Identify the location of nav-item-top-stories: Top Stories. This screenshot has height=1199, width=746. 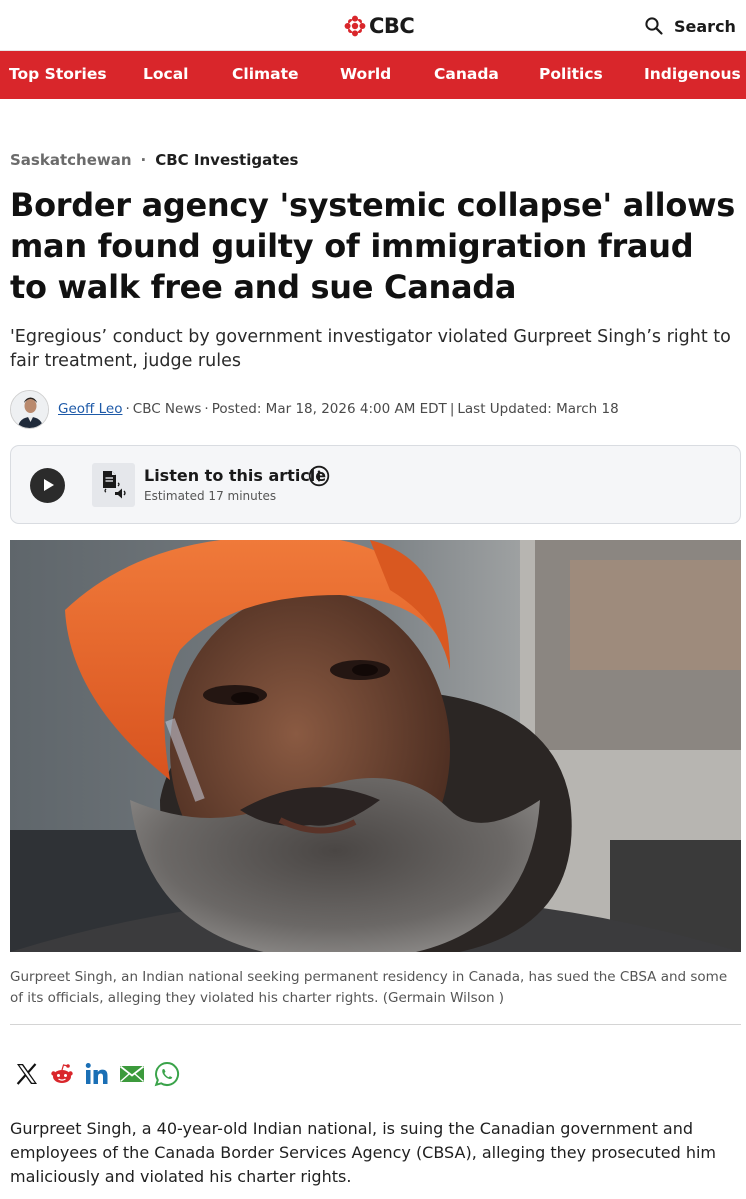
(58, 74).